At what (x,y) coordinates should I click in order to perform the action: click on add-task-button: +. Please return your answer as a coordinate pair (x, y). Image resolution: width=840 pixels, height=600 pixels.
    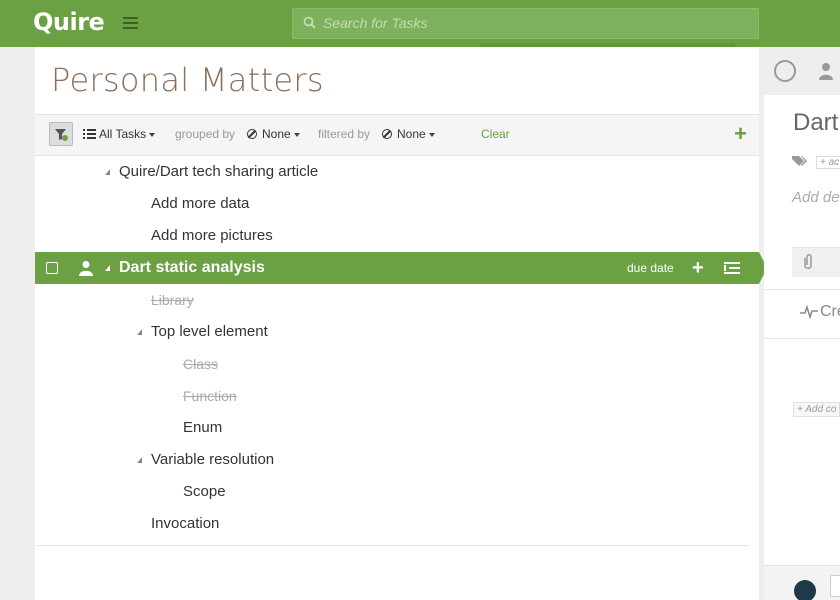
    Looking at the image, I should click on (740, 134).